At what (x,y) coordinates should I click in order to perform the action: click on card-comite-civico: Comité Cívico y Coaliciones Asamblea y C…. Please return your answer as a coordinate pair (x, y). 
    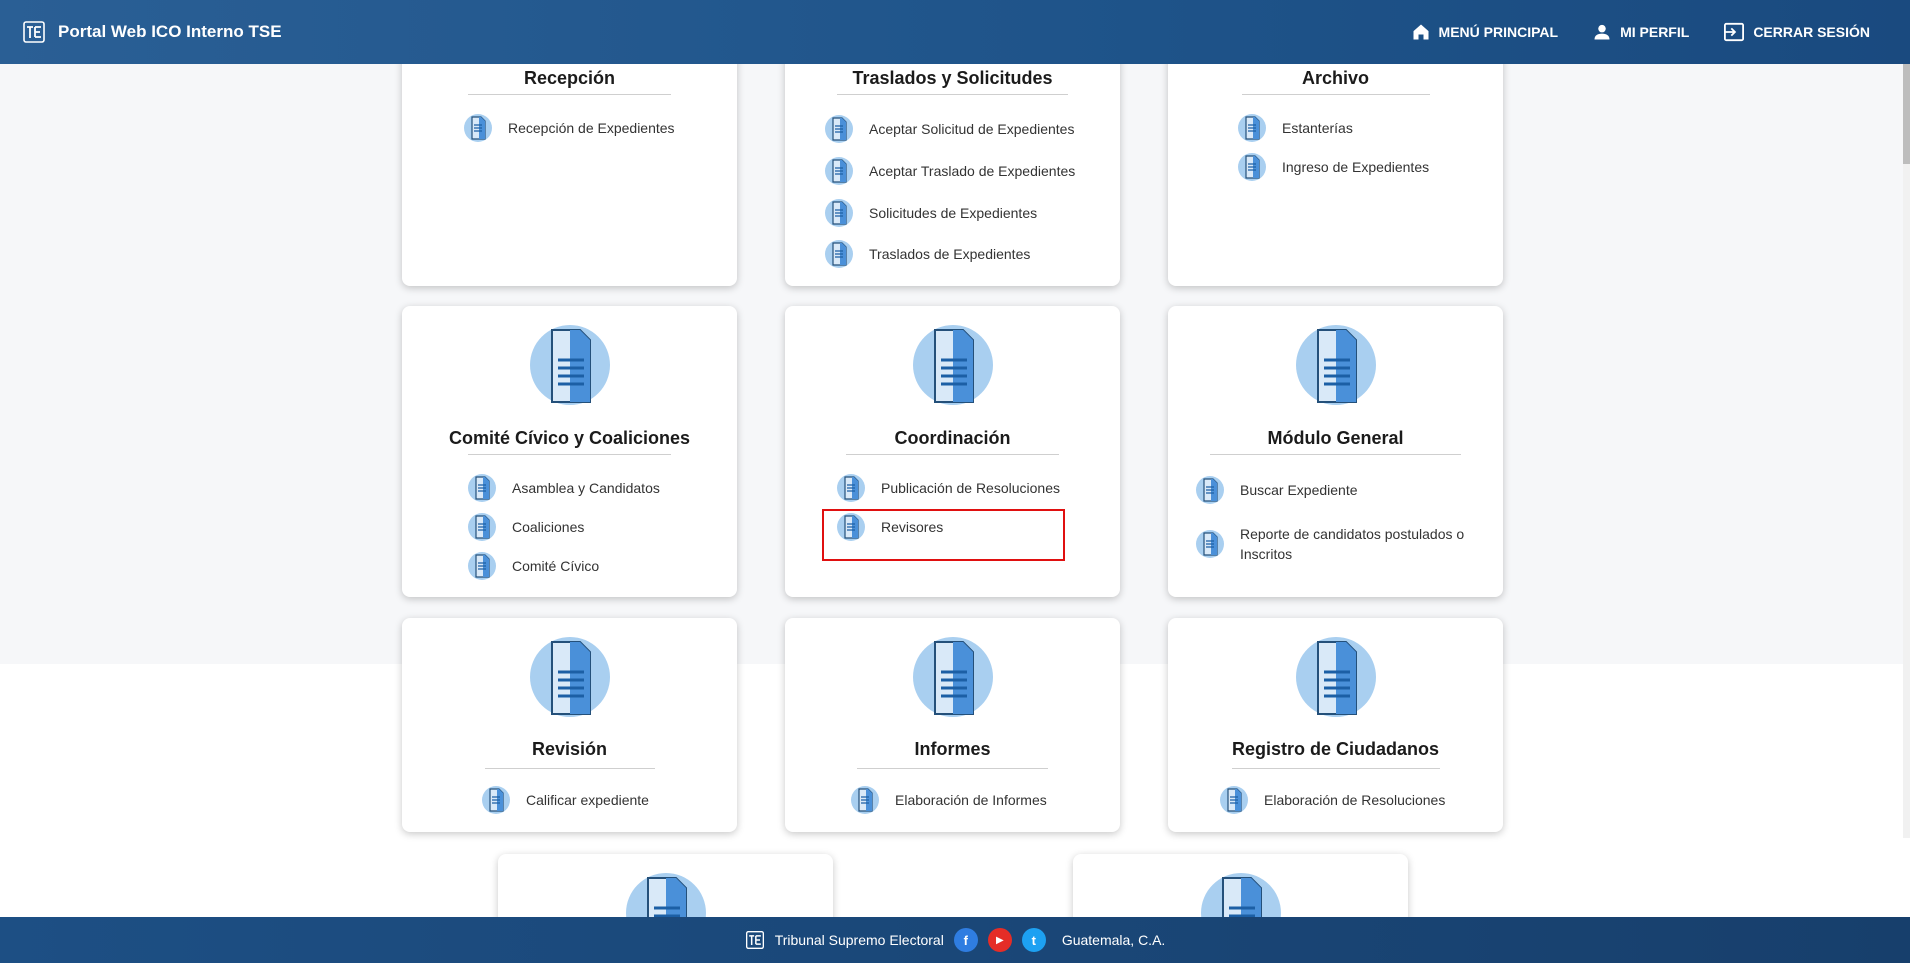
    Looking at the image, I should click on (569, 451).